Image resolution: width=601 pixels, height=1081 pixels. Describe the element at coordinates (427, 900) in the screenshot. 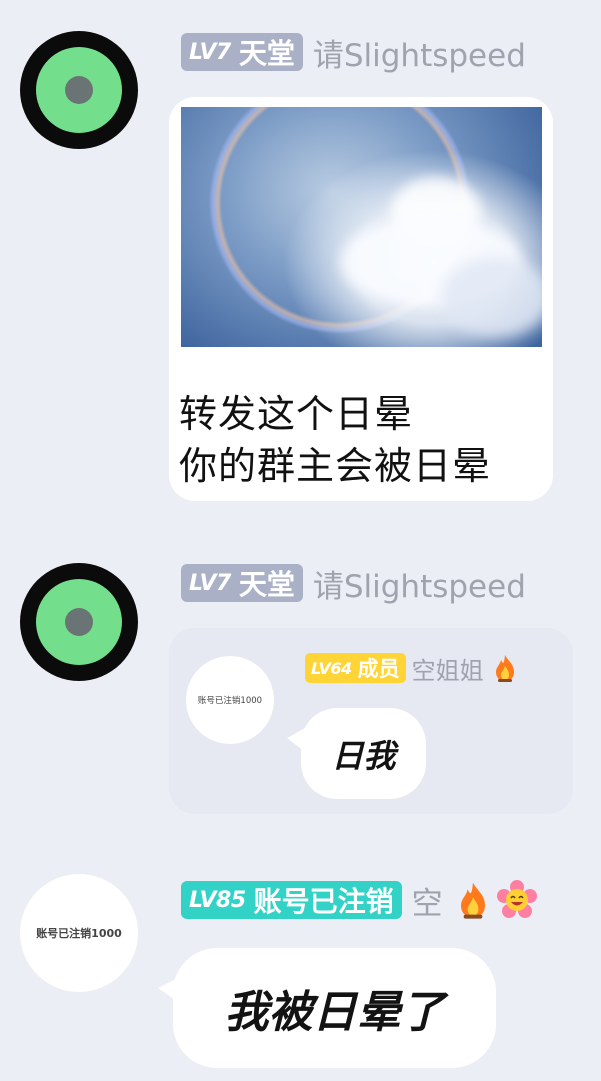

I see `sender-nickname: 空` at that location.